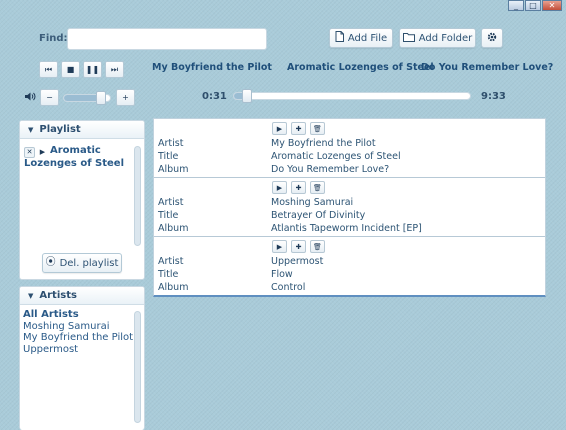 Image resolution: width=566 pixels, height=430 pixels. I want to click on add-file-button: Add File, so click(361, 38).